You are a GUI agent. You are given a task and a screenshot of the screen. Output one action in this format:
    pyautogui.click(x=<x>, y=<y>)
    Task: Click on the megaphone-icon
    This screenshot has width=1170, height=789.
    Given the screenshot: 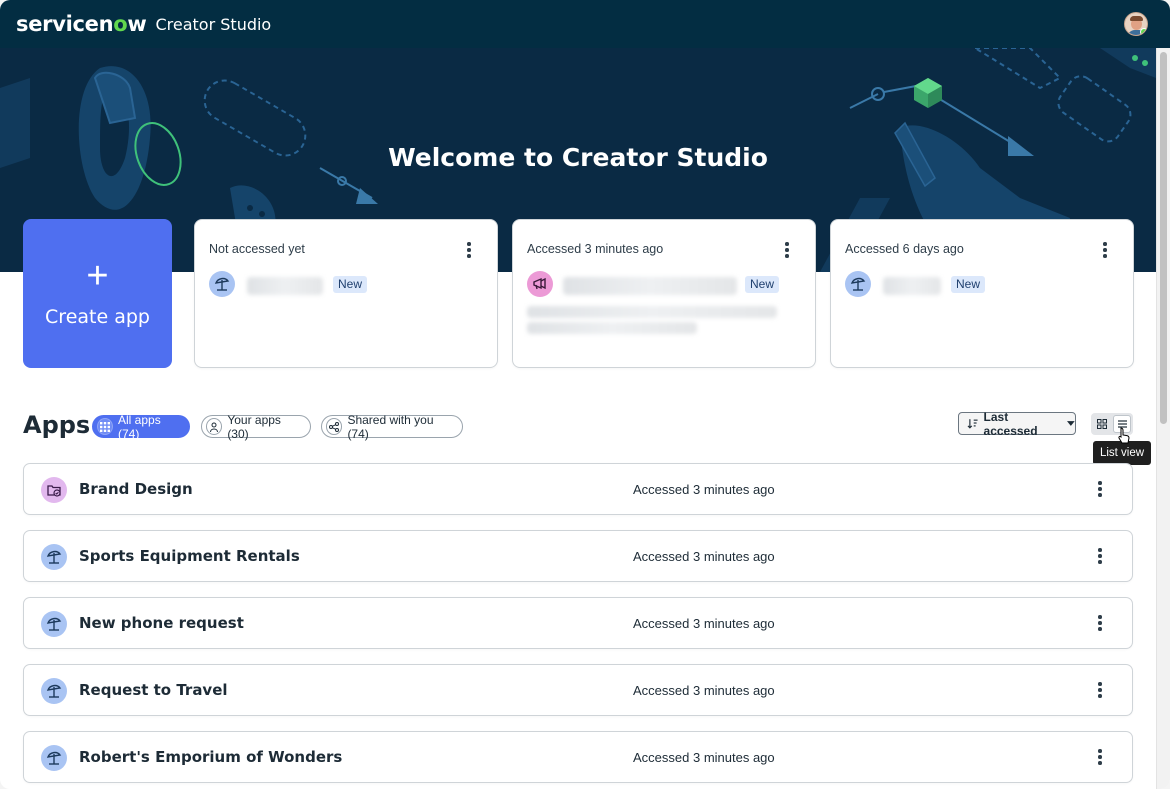 What is the action you would take?
    pyautogui.click(x=540, y=284)
    